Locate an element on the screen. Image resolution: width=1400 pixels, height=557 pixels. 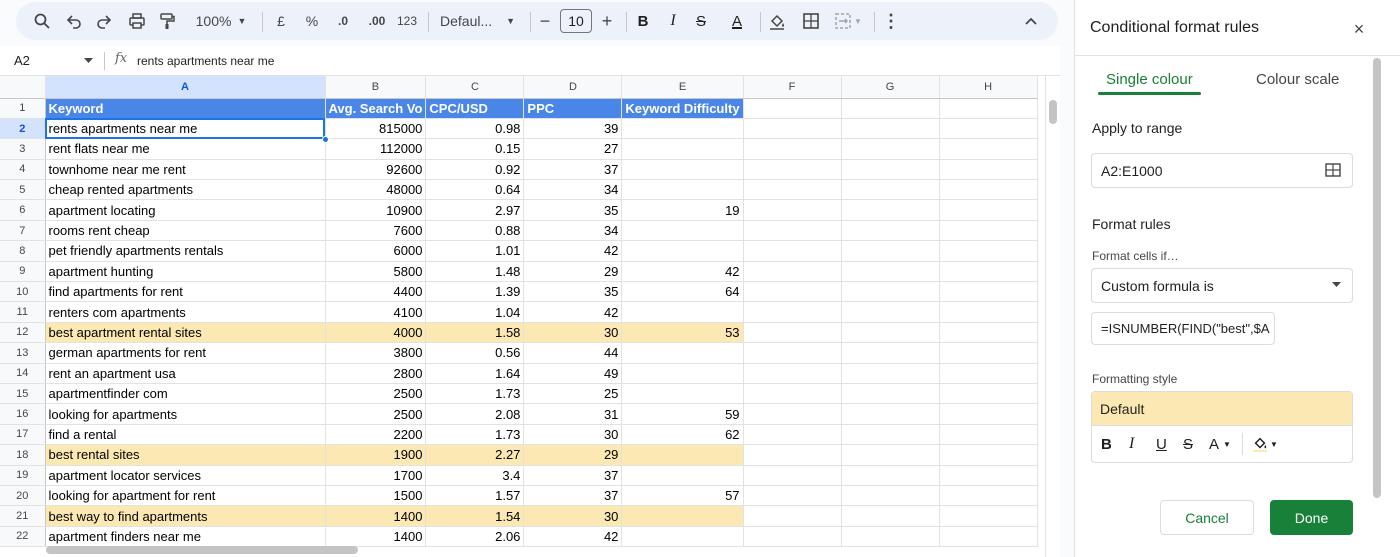
header-cell: CPC/USD is located at coordinates (475, 108).